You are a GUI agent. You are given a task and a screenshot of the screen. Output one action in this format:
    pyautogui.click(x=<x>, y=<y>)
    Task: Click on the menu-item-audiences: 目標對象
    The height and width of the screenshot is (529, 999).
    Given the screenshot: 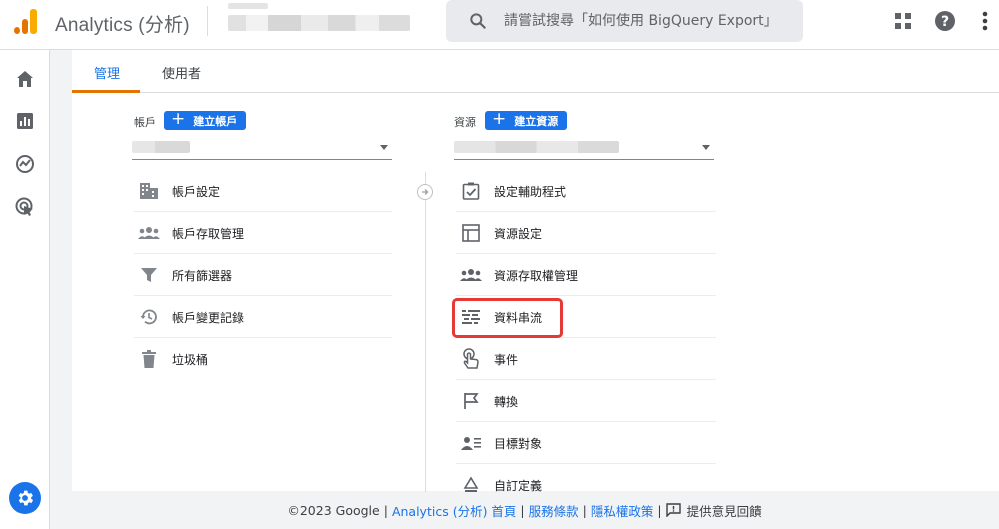 What is the action you would take?
    pyautogui.click(x=586, y=443)
    